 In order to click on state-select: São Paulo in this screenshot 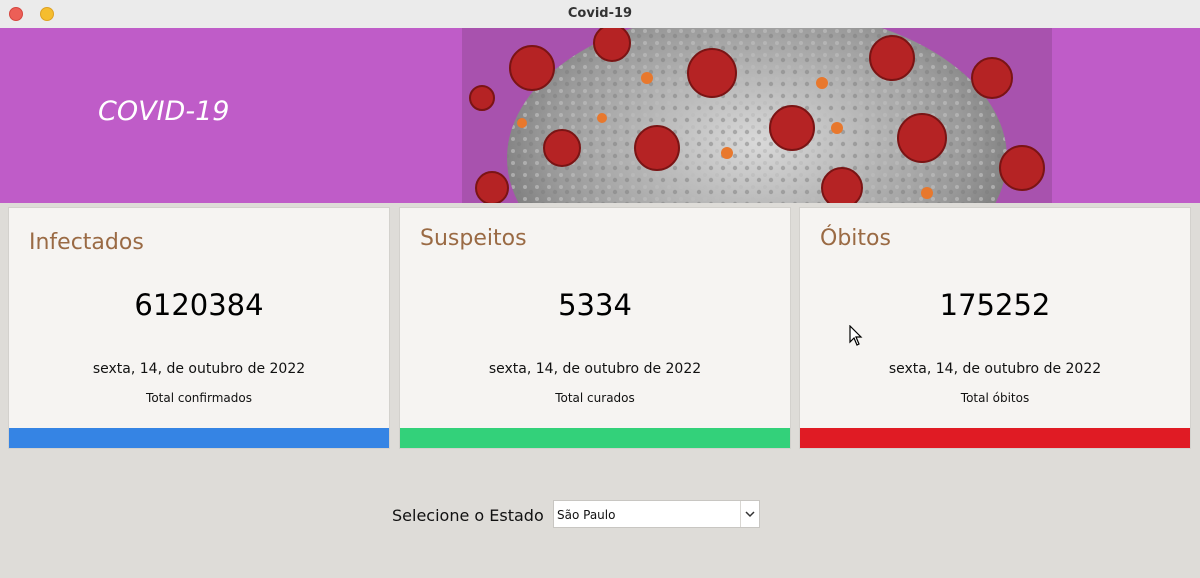, I will do `click(656, 514)`.